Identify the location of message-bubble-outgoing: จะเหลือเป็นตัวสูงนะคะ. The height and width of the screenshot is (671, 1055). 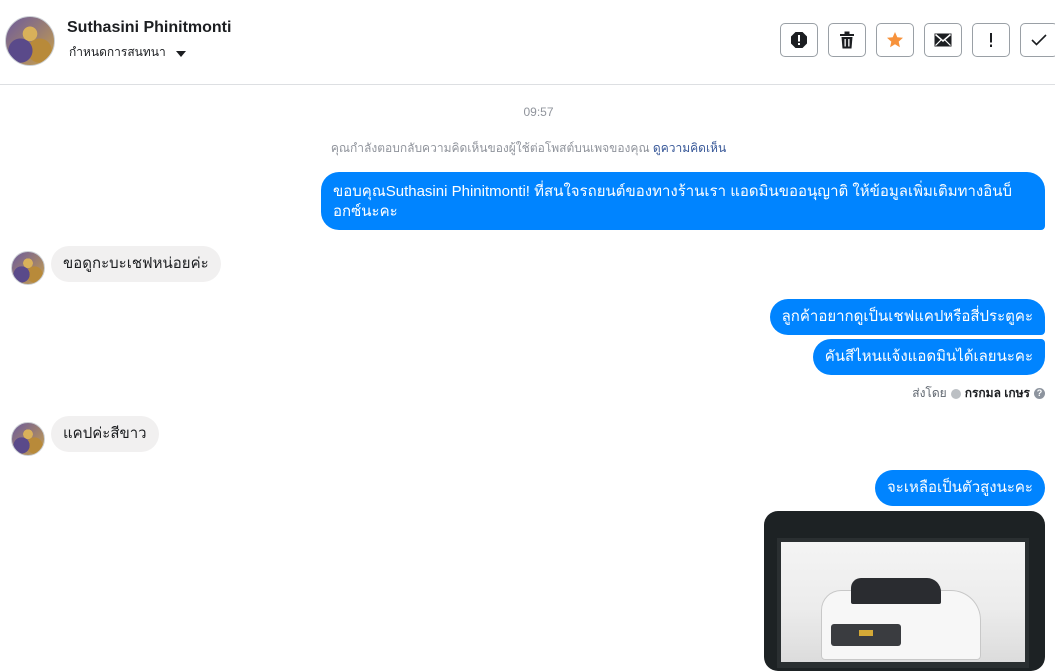
(959, 488).